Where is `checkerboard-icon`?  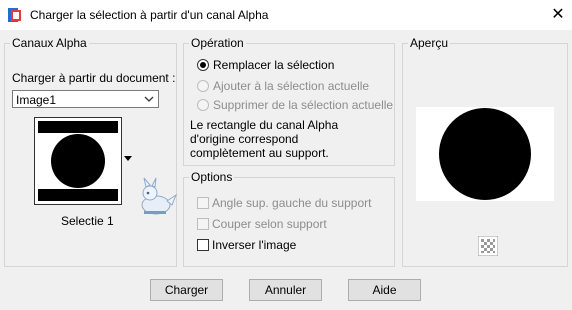
checkerboard-icon is located at coordinates (488, 246).